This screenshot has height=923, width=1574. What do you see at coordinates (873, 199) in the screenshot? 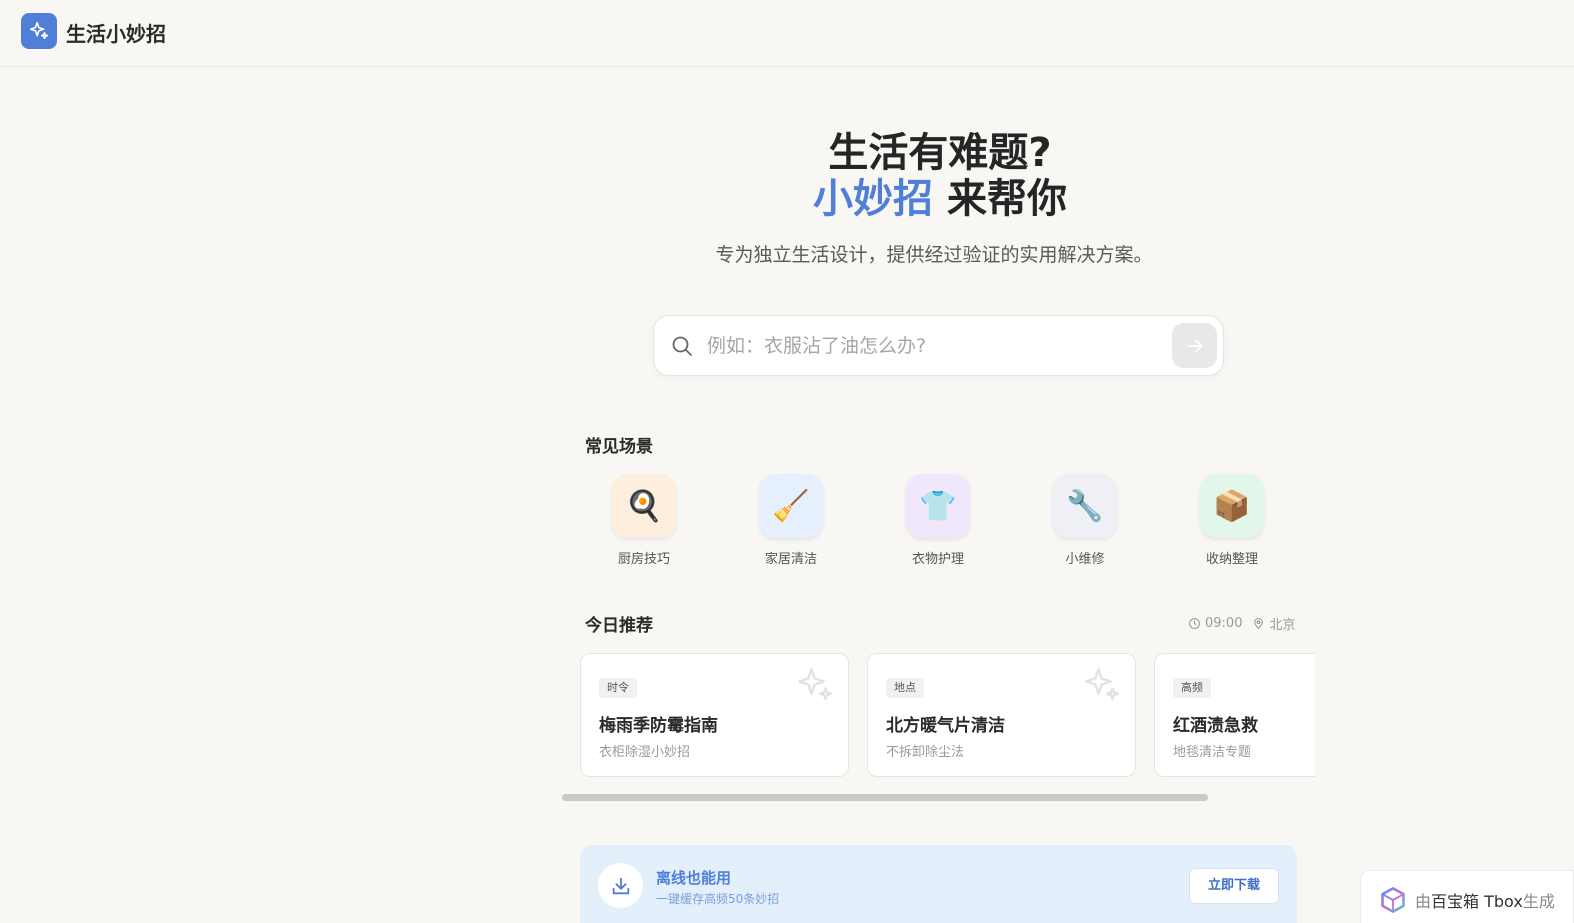
I see `hero-accent-text: 小妙招` at bounding box center [873, 199].